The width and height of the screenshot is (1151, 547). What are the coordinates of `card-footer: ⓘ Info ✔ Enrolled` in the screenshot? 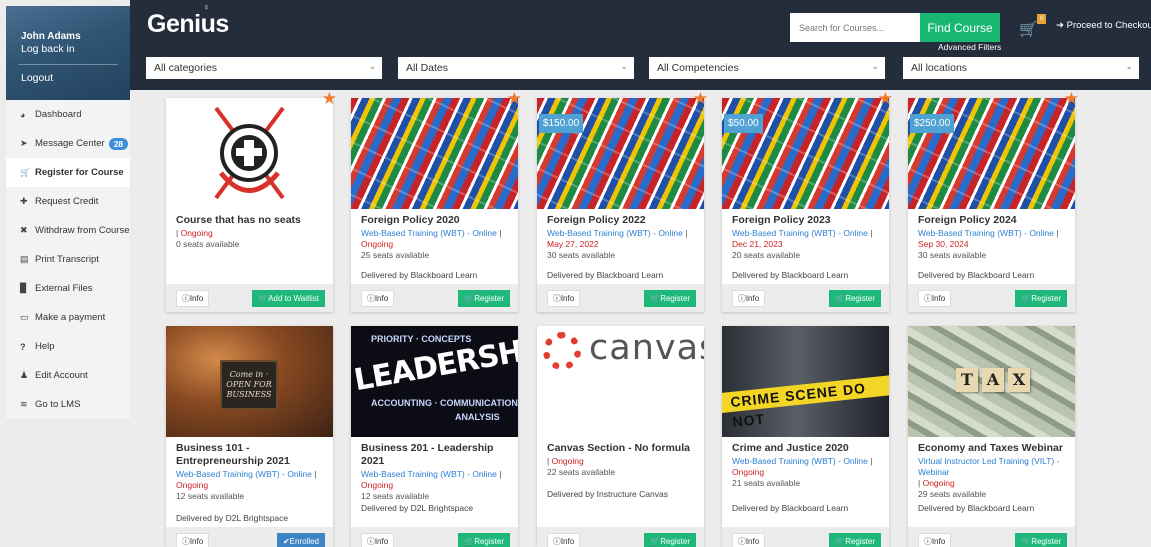 It's located at (249, 537).